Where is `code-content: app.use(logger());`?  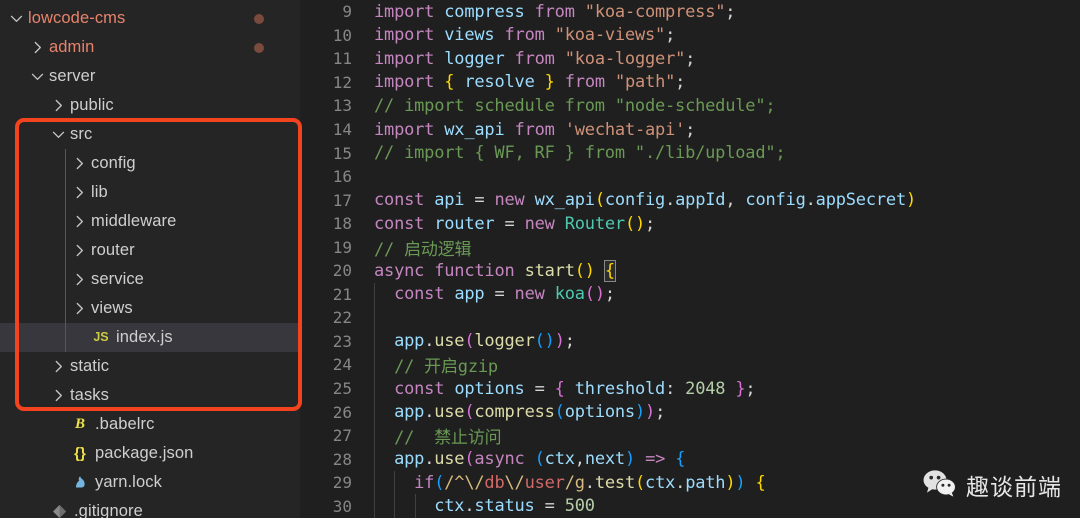 code-content: app.use(logger()); is located at coordinates (484, 341).